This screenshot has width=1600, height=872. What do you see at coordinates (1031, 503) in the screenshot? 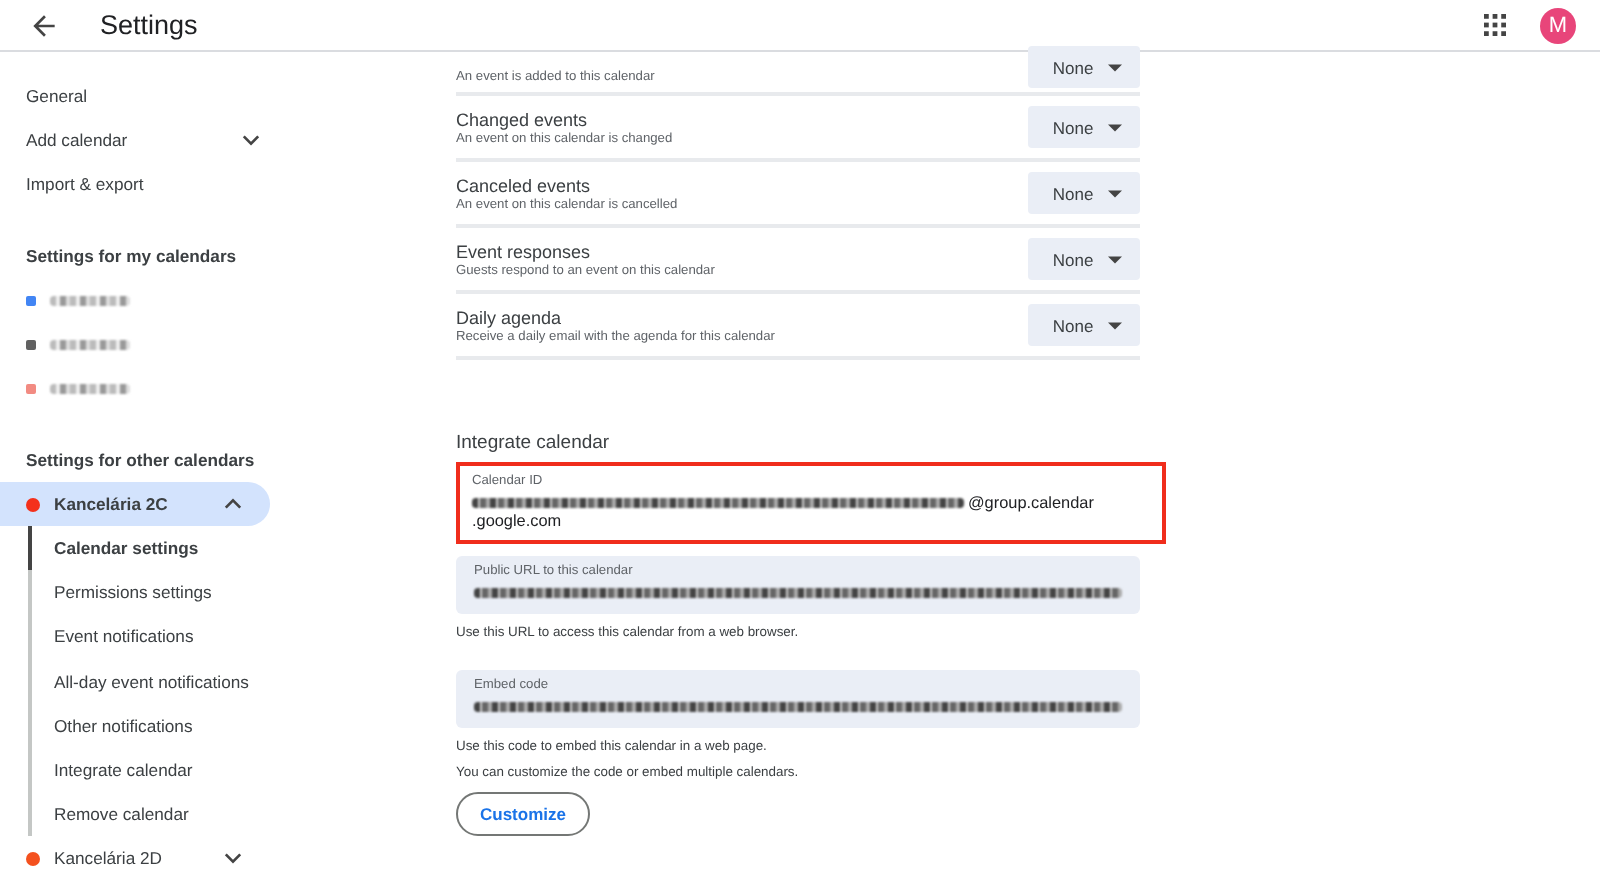
I see `calendar-id-domain: @group.calendar` at bounding box center [1031, 503].